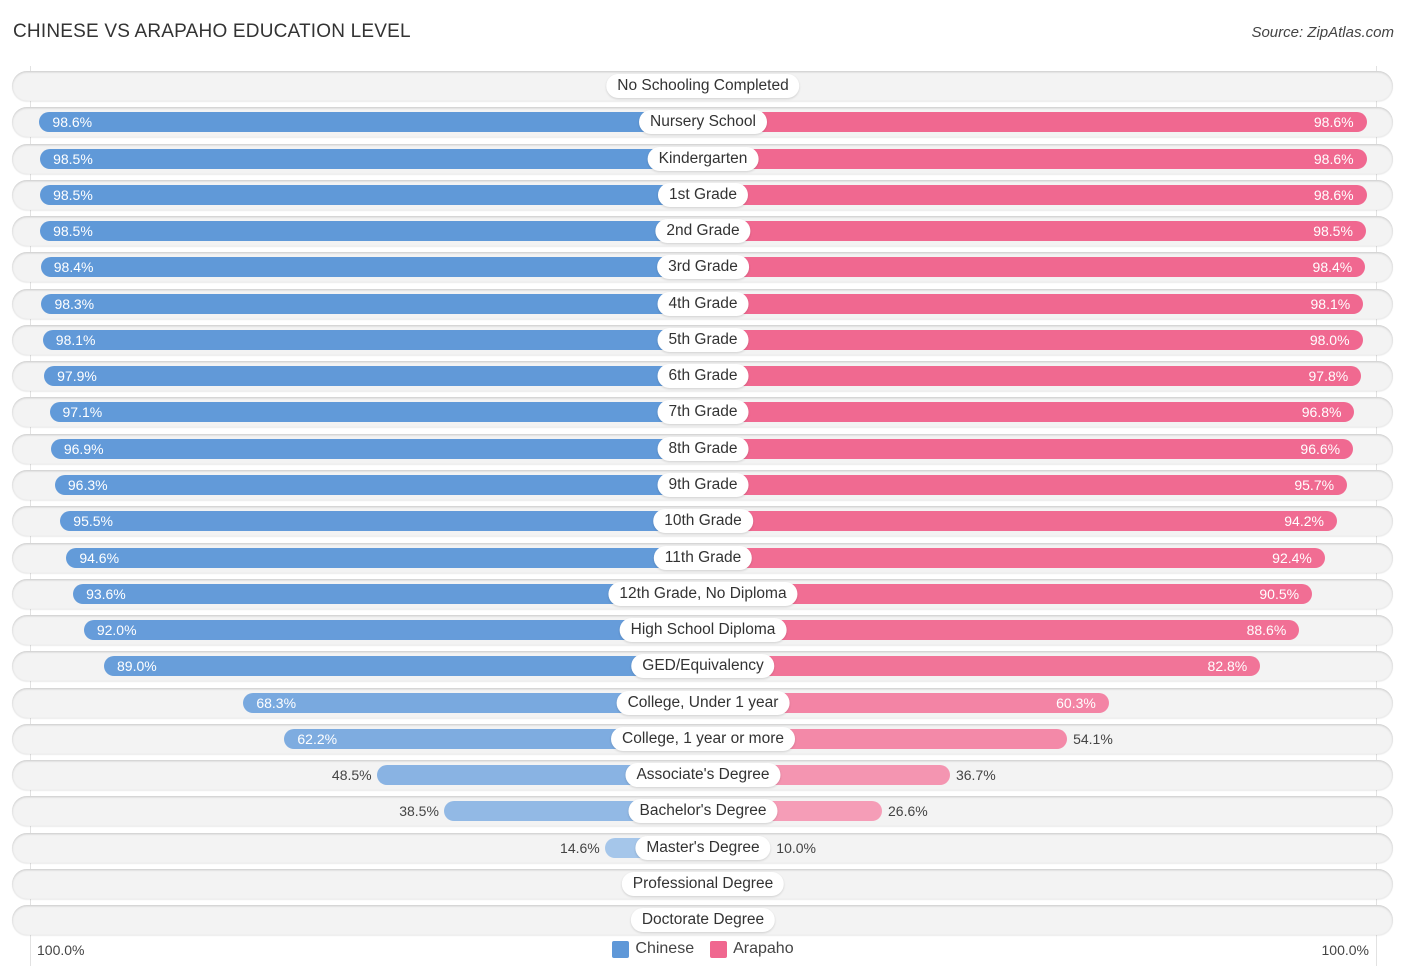 This screenshot has height=975, width=1406. Describe the element at coordinates (1076, 702) in the screenshot. I see `value-label-arapaho: 60.3%` at that location.